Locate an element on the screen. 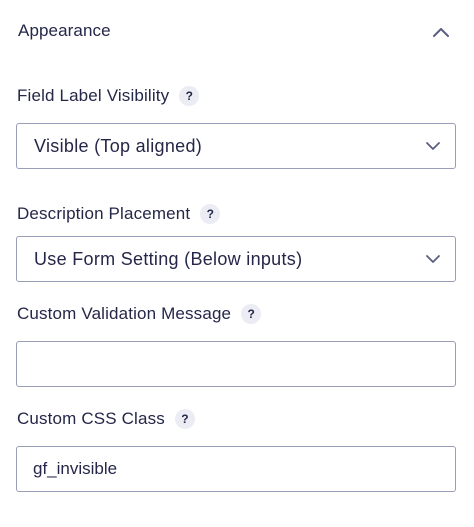  label-visibility-select: Visible (Top aligned) is located at coordinates (236, 146).